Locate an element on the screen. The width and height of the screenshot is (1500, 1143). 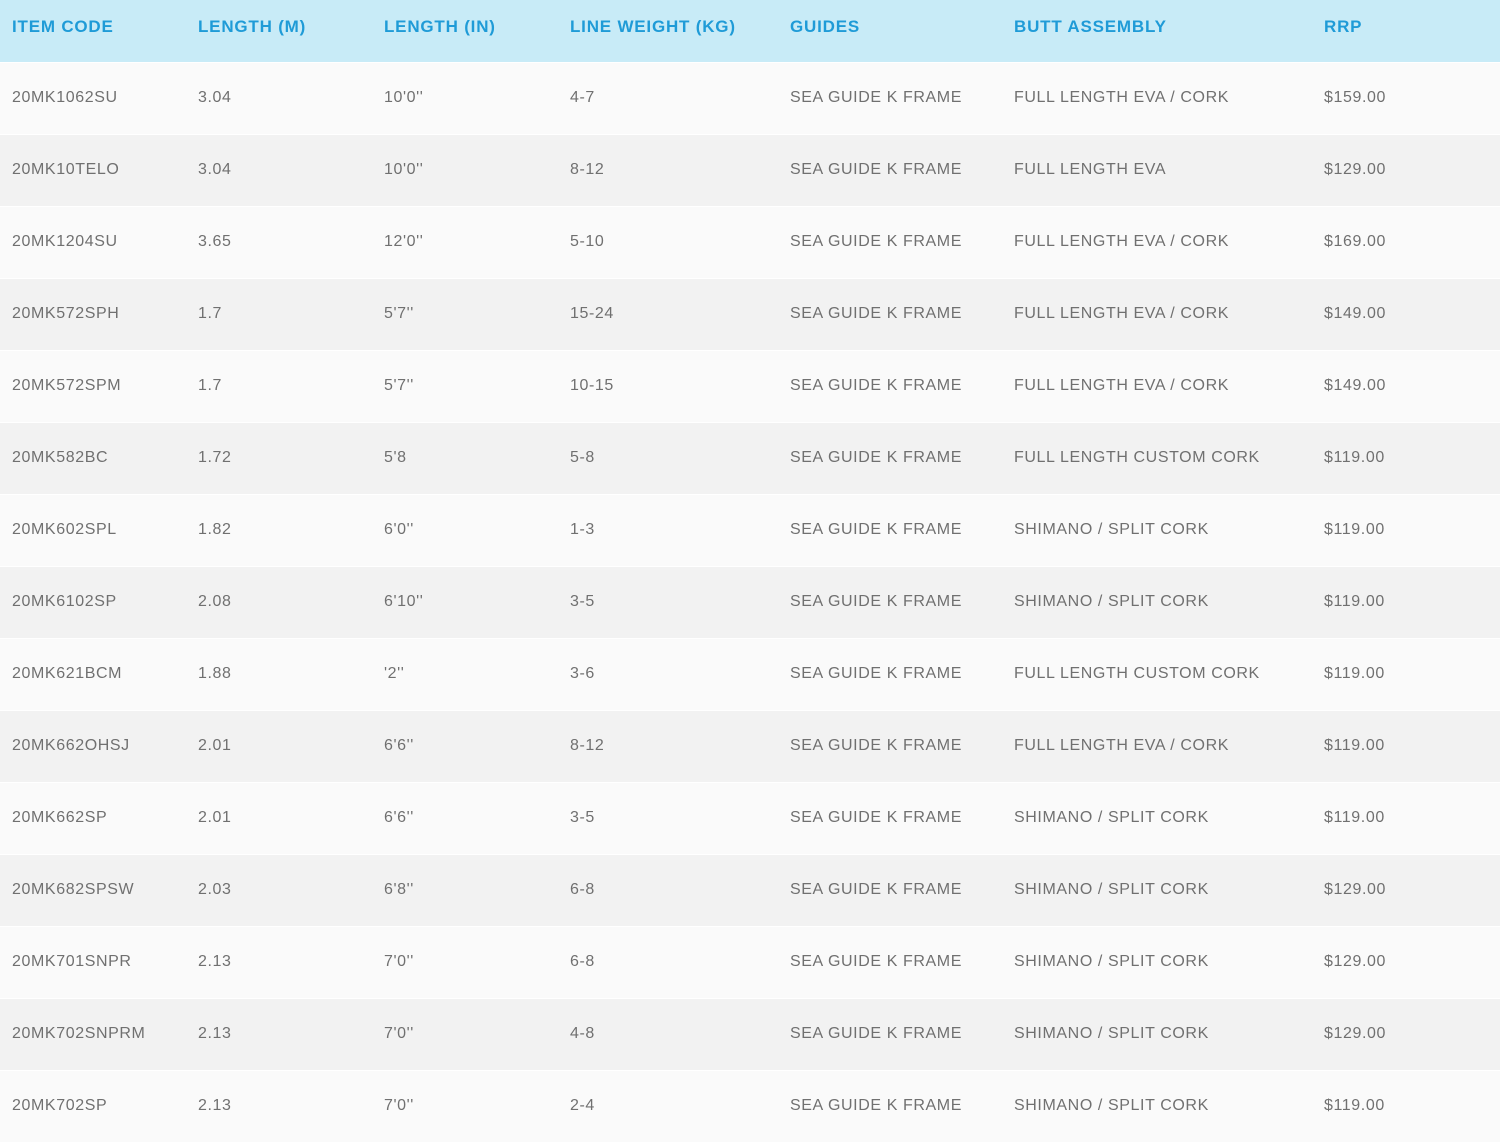
length-m-cell: 2.01 is located at coordinates (279, 817).